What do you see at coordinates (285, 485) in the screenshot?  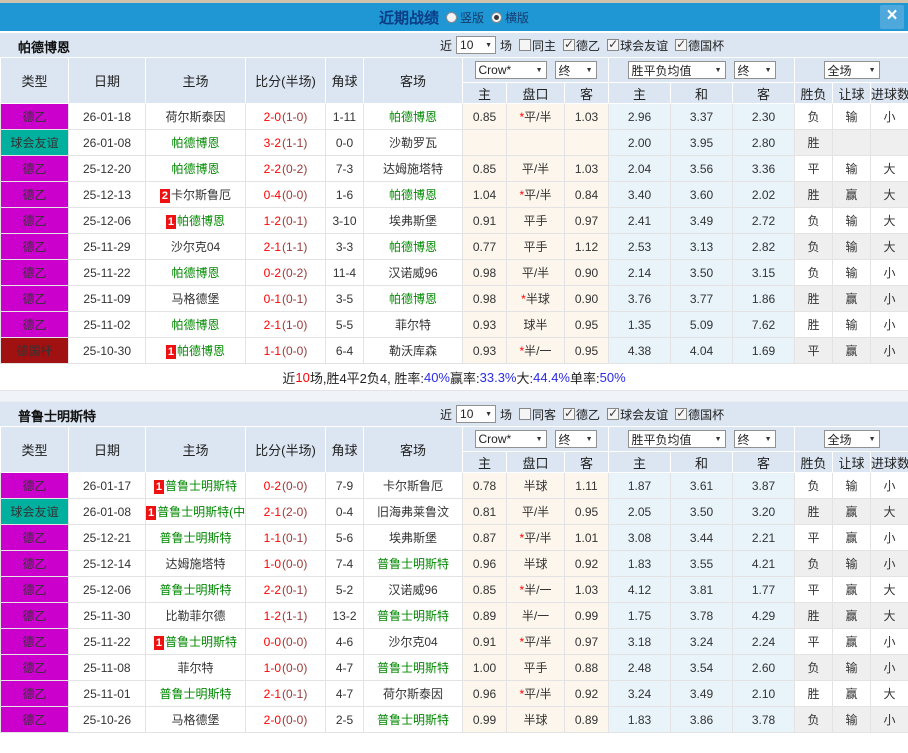 I see `score-cell: 0-2(0-0)` at bounding box center [285, 485].